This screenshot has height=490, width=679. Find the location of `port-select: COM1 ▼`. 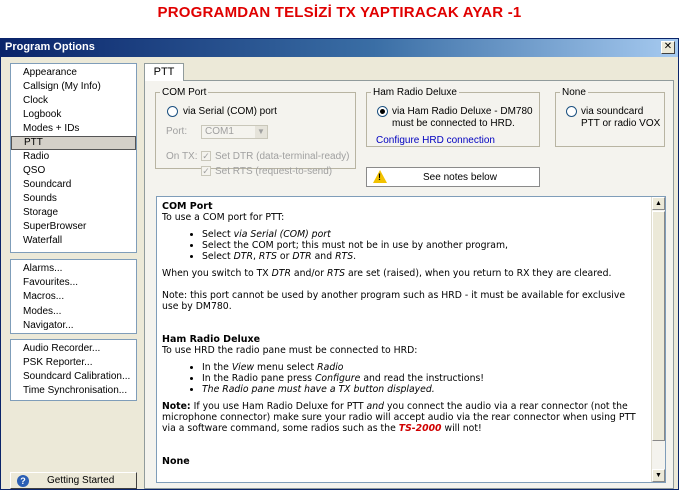

port-select: COM1 ▼ is located at coordinates (234, 132).